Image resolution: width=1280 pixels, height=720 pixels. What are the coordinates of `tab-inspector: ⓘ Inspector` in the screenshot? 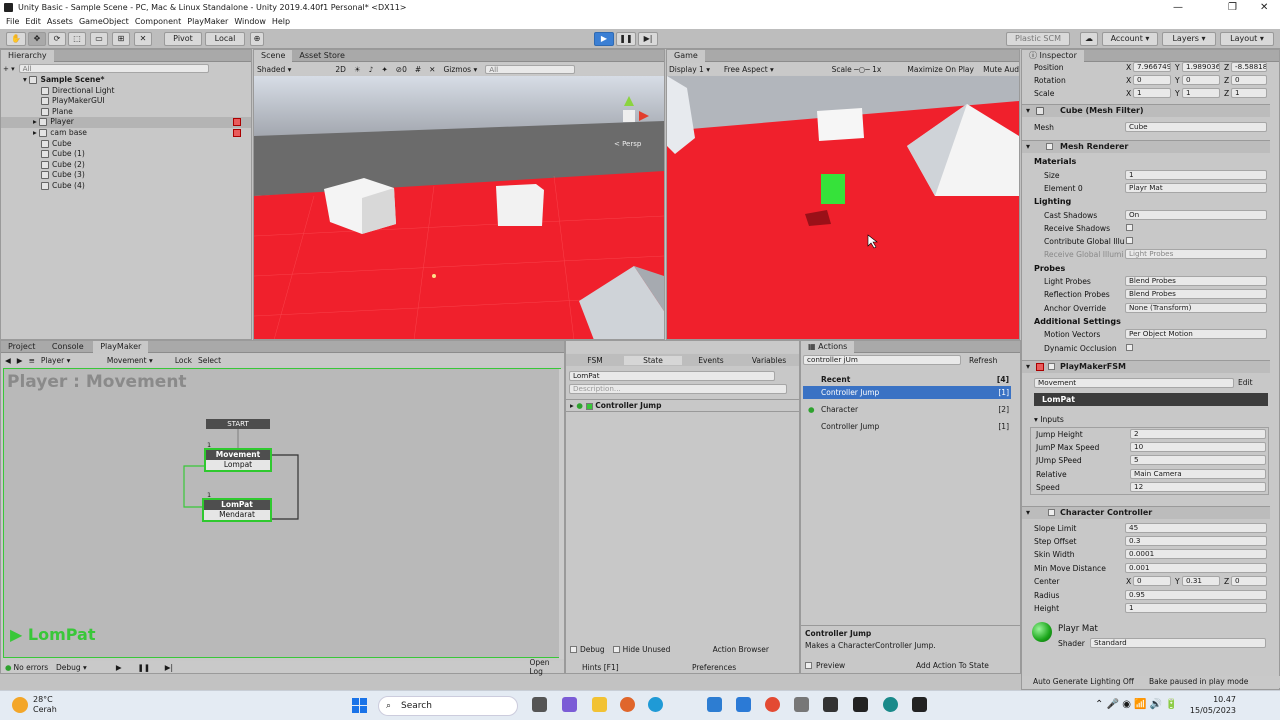 It's located at (1053, 56).